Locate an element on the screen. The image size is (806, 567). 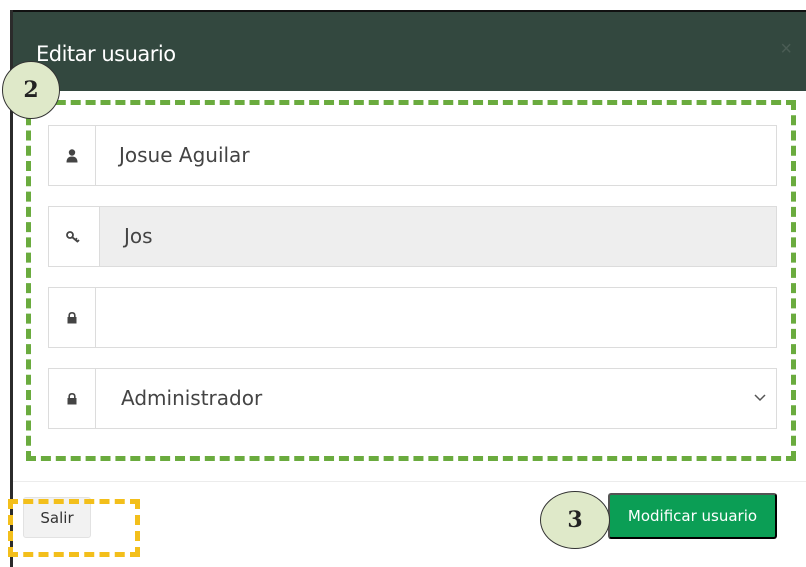
modal-header: Editar usuario × is located at coordinates (409, 50).